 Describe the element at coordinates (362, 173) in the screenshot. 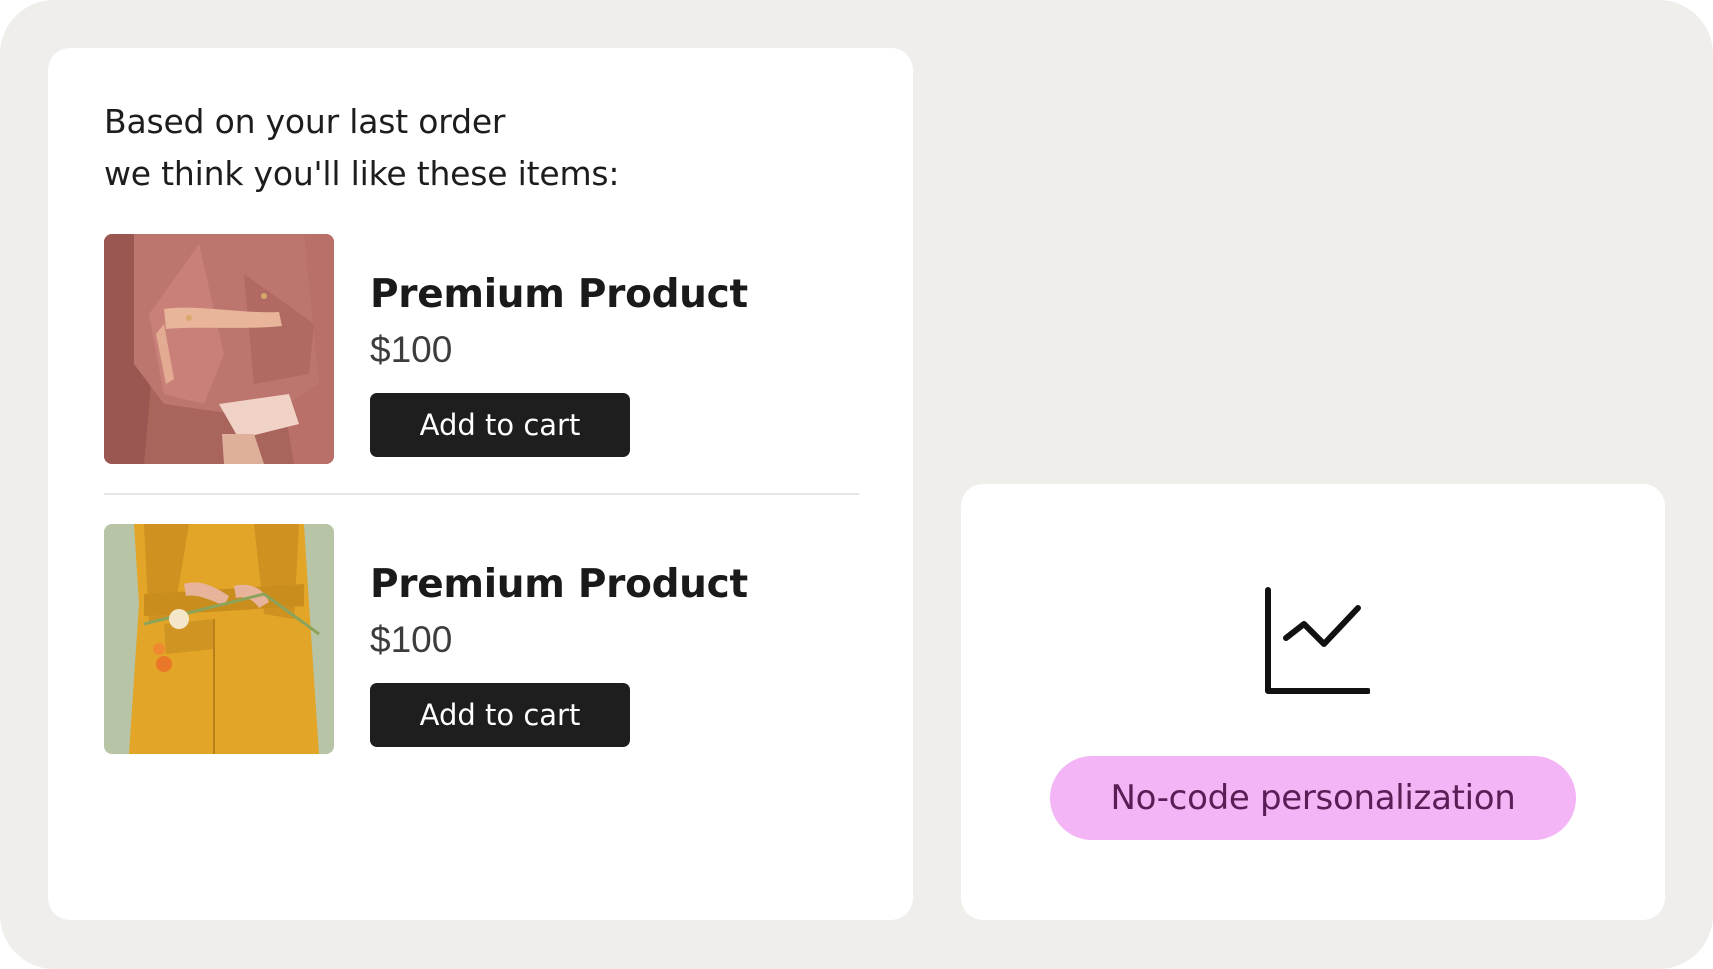

I see `heading-line-2: we think you'll like these items:` at that location.